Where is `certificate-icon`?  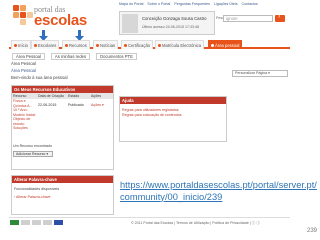 certificate-icon is located at coordinates (125, 45).